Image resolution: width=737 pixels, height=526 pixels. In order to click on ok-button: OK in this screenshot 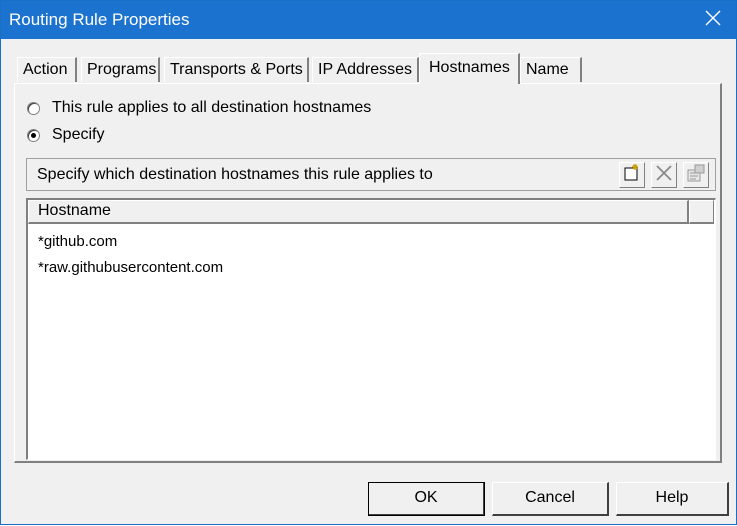, I will do `click(426, 499)`.